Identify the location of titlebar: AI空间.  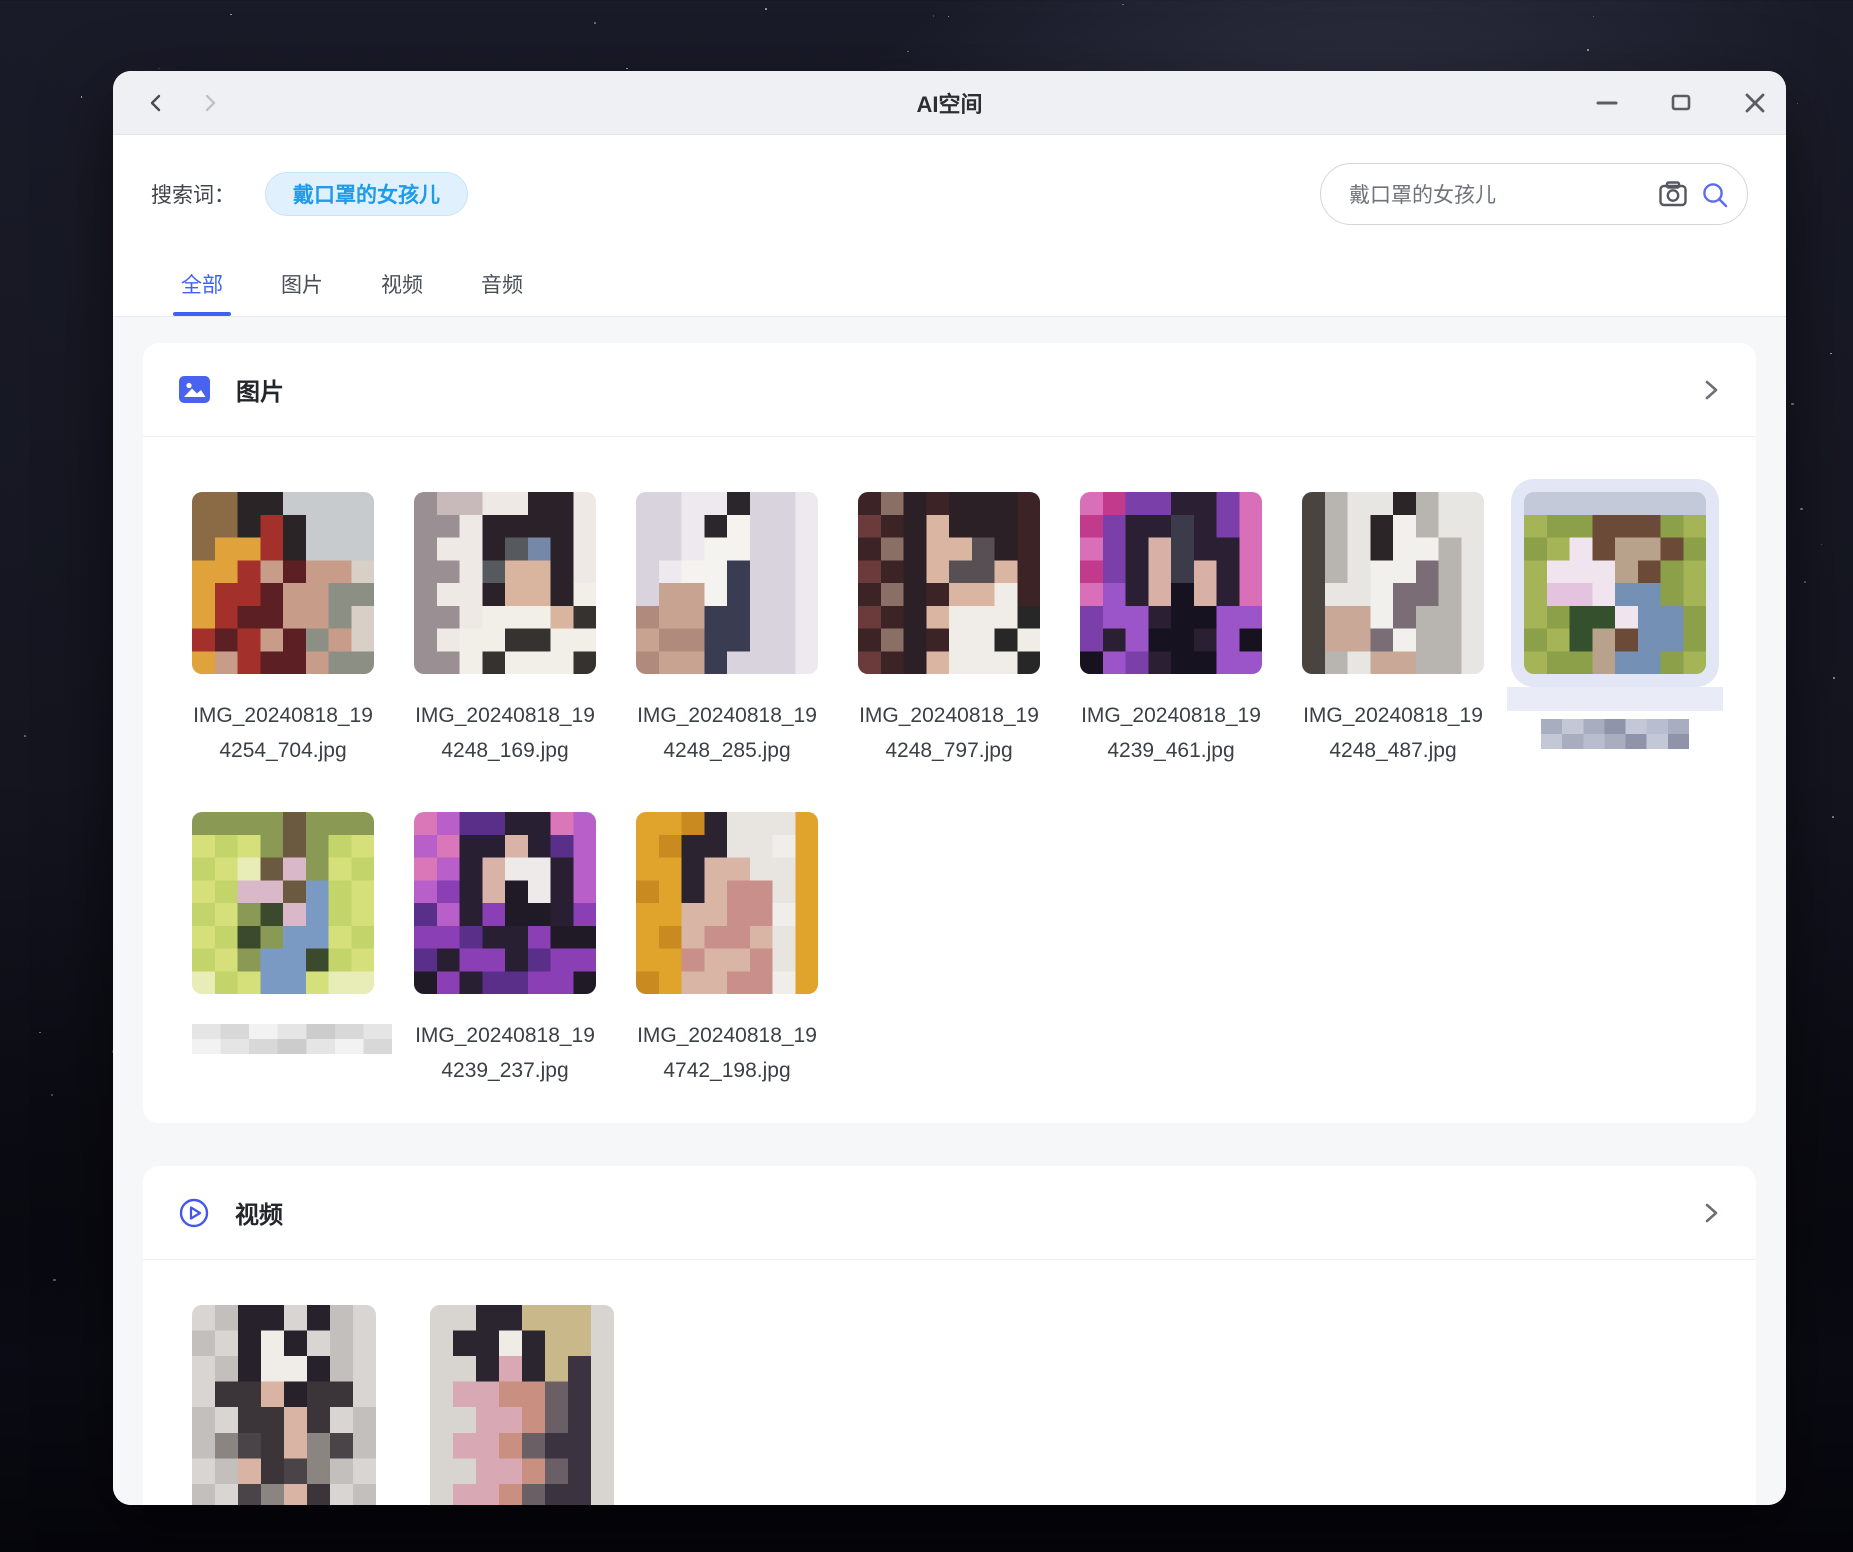
(949, 103).